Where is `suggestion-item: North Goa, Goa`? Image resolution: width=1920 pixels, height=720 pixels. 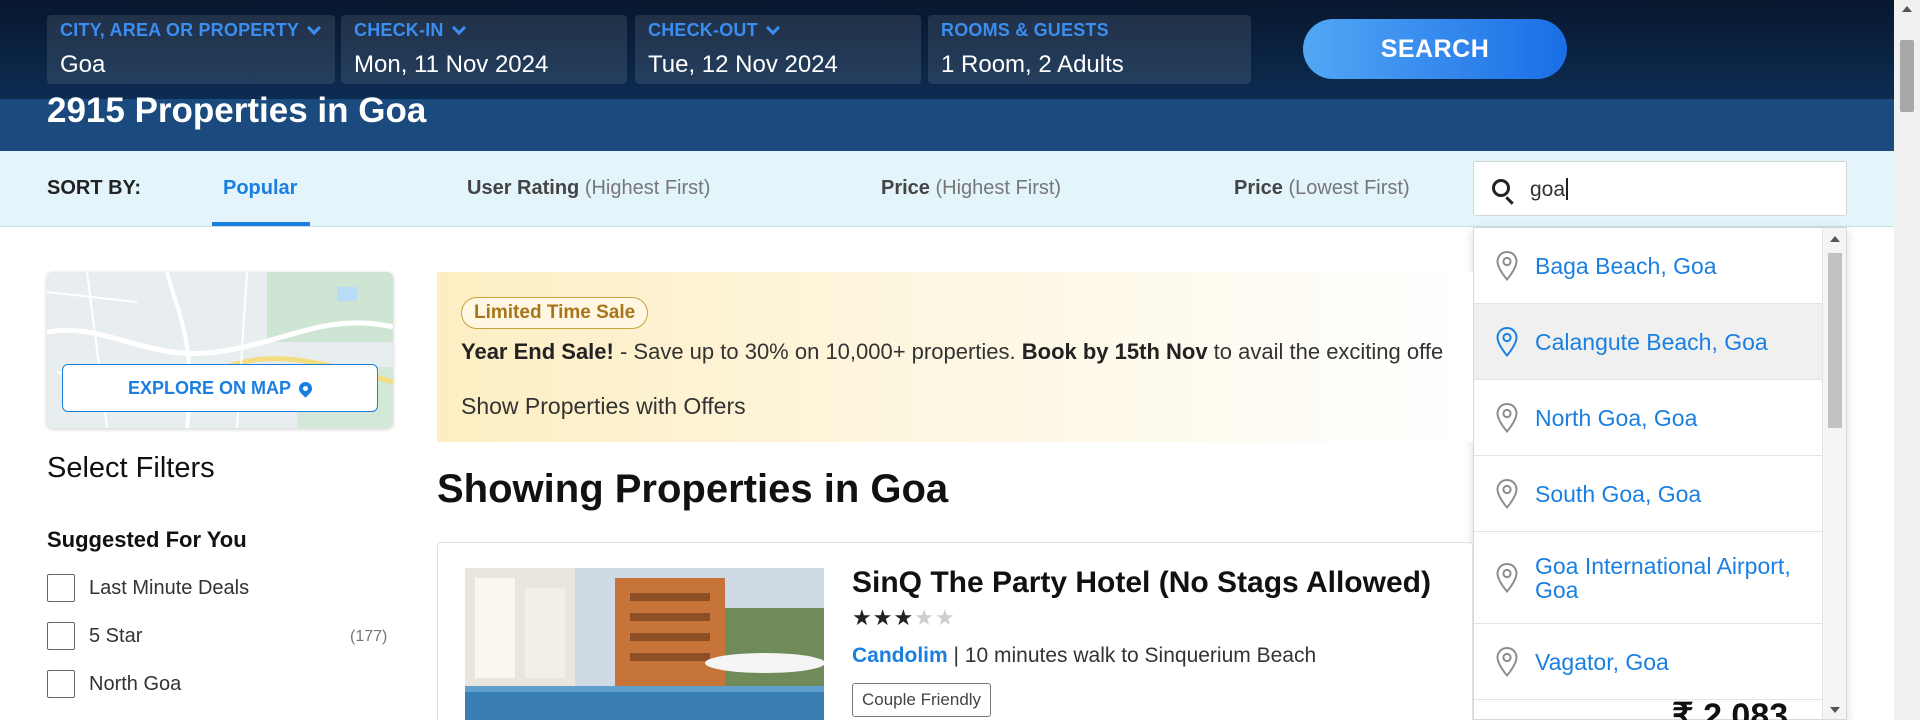 suggestion-item: North Goa, Goa is located at coordinates (1648, 418).